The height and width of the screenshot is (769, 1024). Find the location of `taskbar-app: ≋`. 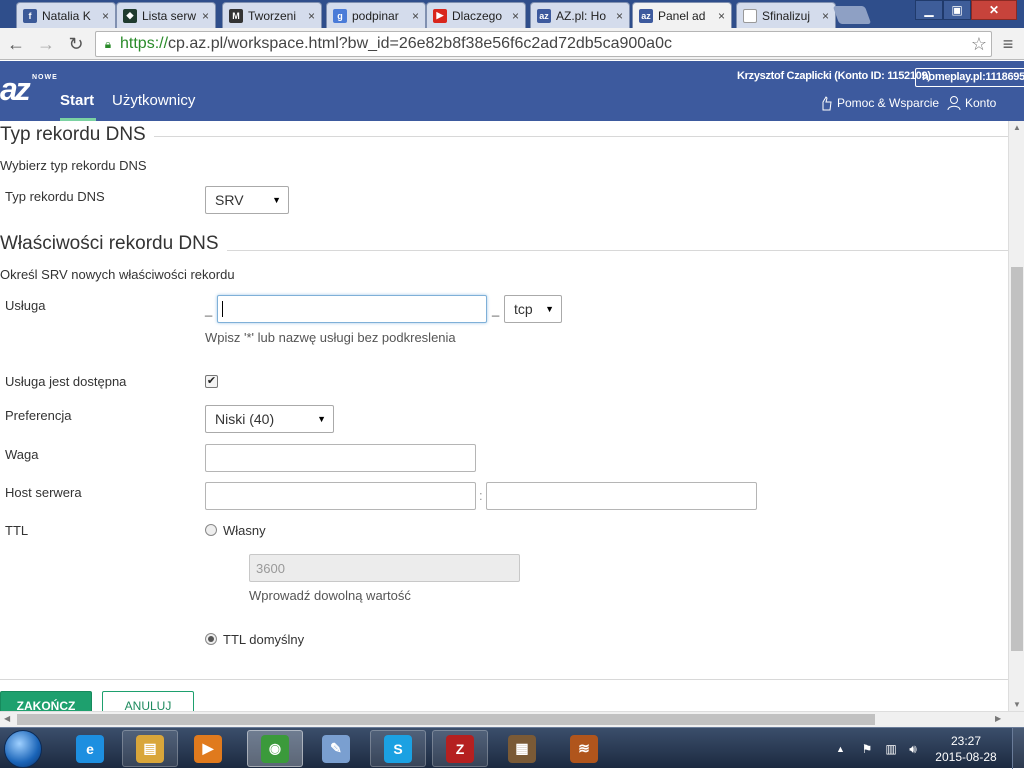

taskbar-app: ≋ is located at coordinates (584, 748).